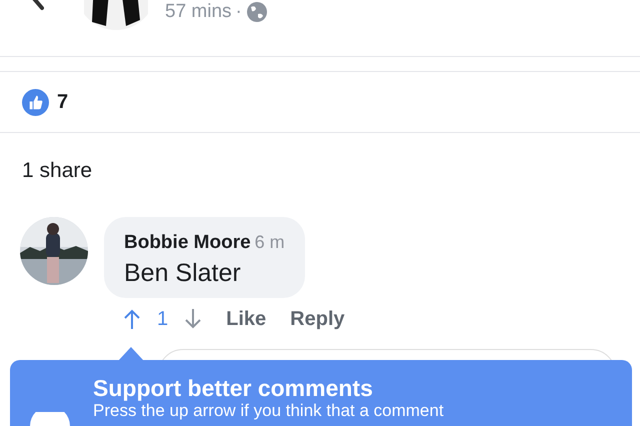 This screenshot has height=426, width=640. What do you see at coordinates (257, 12) in the screenshot?
I see `globe-icon` at bounding box center [257, 12].